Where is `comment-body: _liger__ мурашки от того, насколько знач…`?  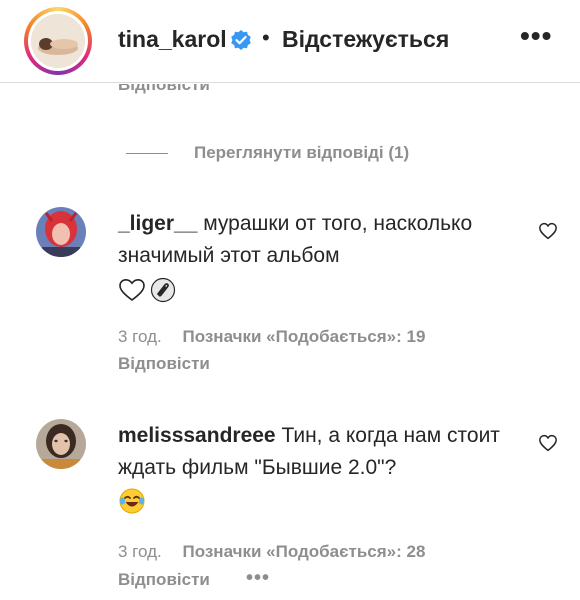 comment-body: _liger__ мурашки от того, насколько знач… is located at coordinates (328, 240).